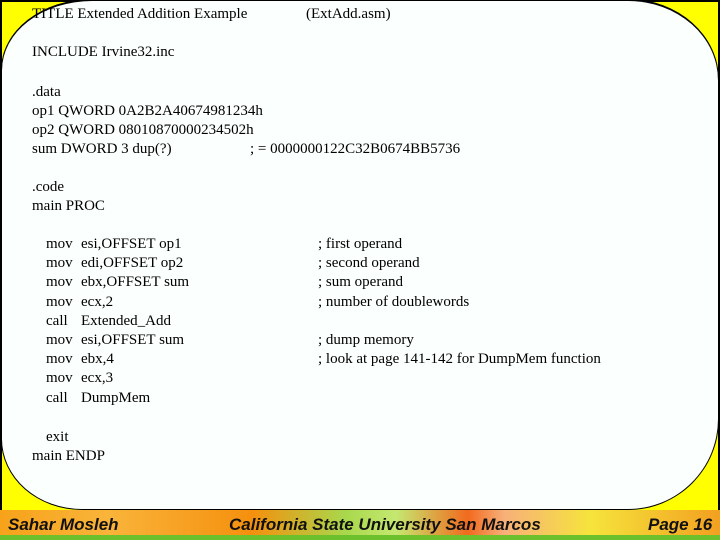 Image resolution: width=720 pixels, height=540 pixels. I want to click on footer-author: Sahar Mosleh, so click(63, 524).